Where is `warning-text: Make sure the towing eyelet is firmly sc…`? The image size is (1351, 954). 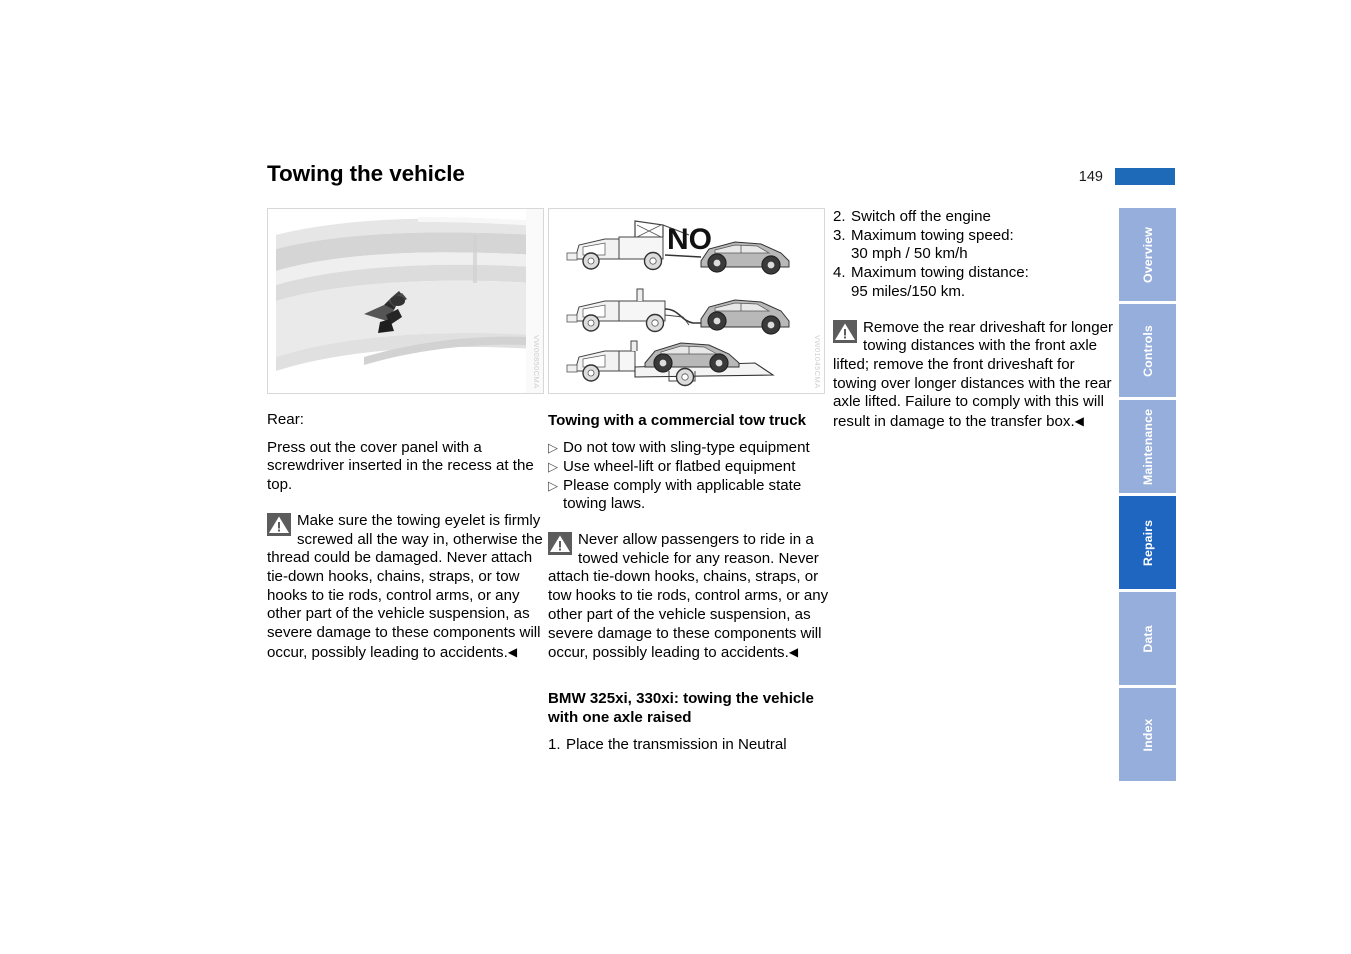 warning-text: Make sure the towing eyelet is firmly sc… is located at coordinates (405, 586).